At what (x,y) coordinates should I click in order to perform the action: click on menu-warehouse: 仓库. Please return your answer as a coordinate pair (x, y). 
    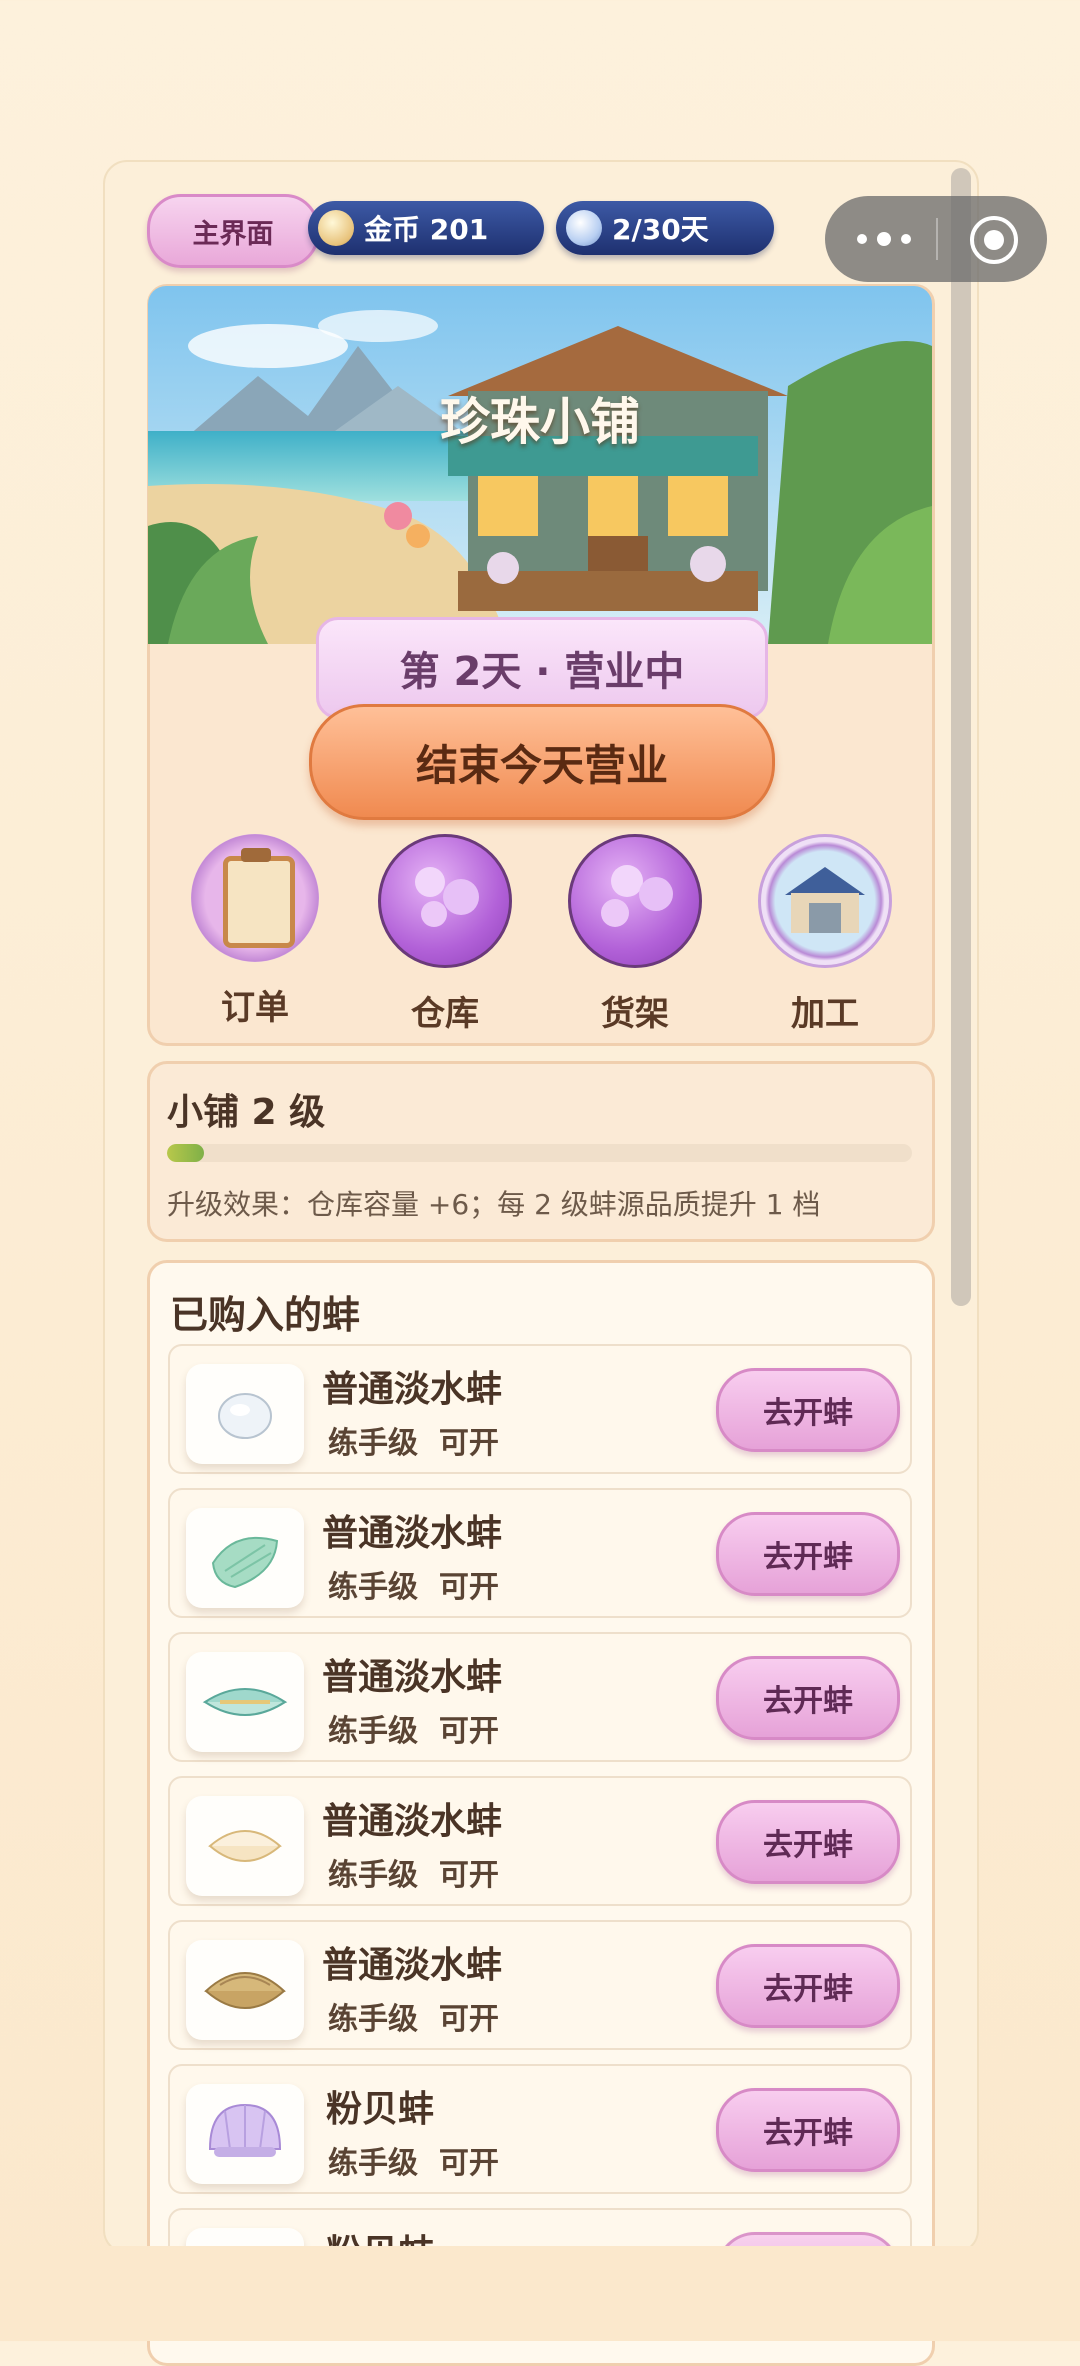
    Looking at the image, I should click on (445, 934).